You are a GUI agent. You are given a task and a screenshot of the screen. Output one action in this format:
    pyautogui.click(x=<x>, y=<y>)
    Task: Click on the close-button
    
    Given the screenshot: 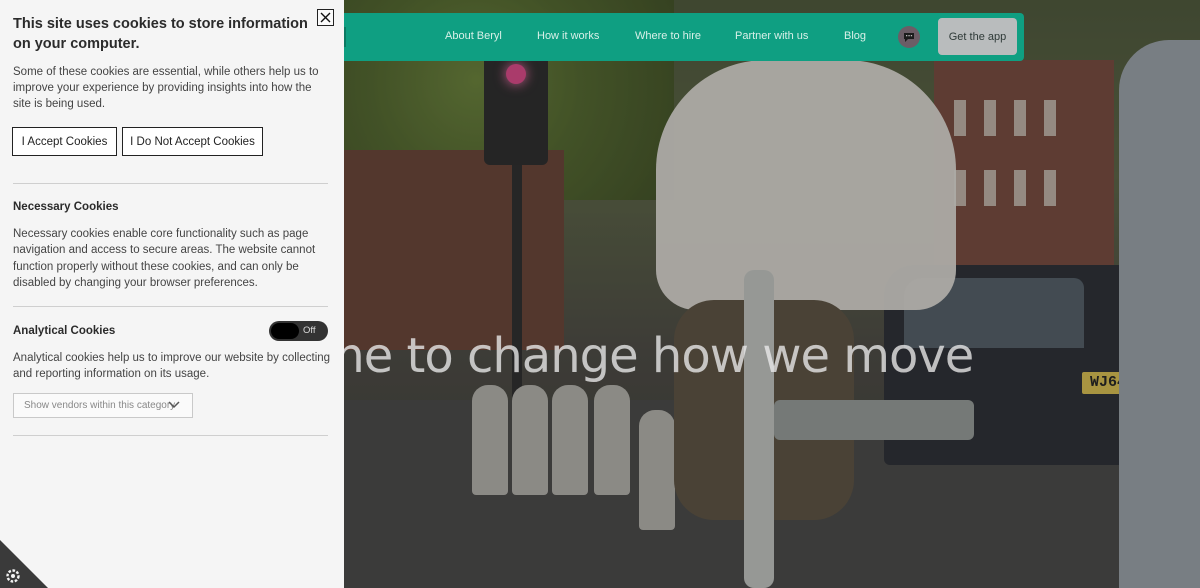 What is the action you would take?
    pyautogui.click(x=325, y=17)
    